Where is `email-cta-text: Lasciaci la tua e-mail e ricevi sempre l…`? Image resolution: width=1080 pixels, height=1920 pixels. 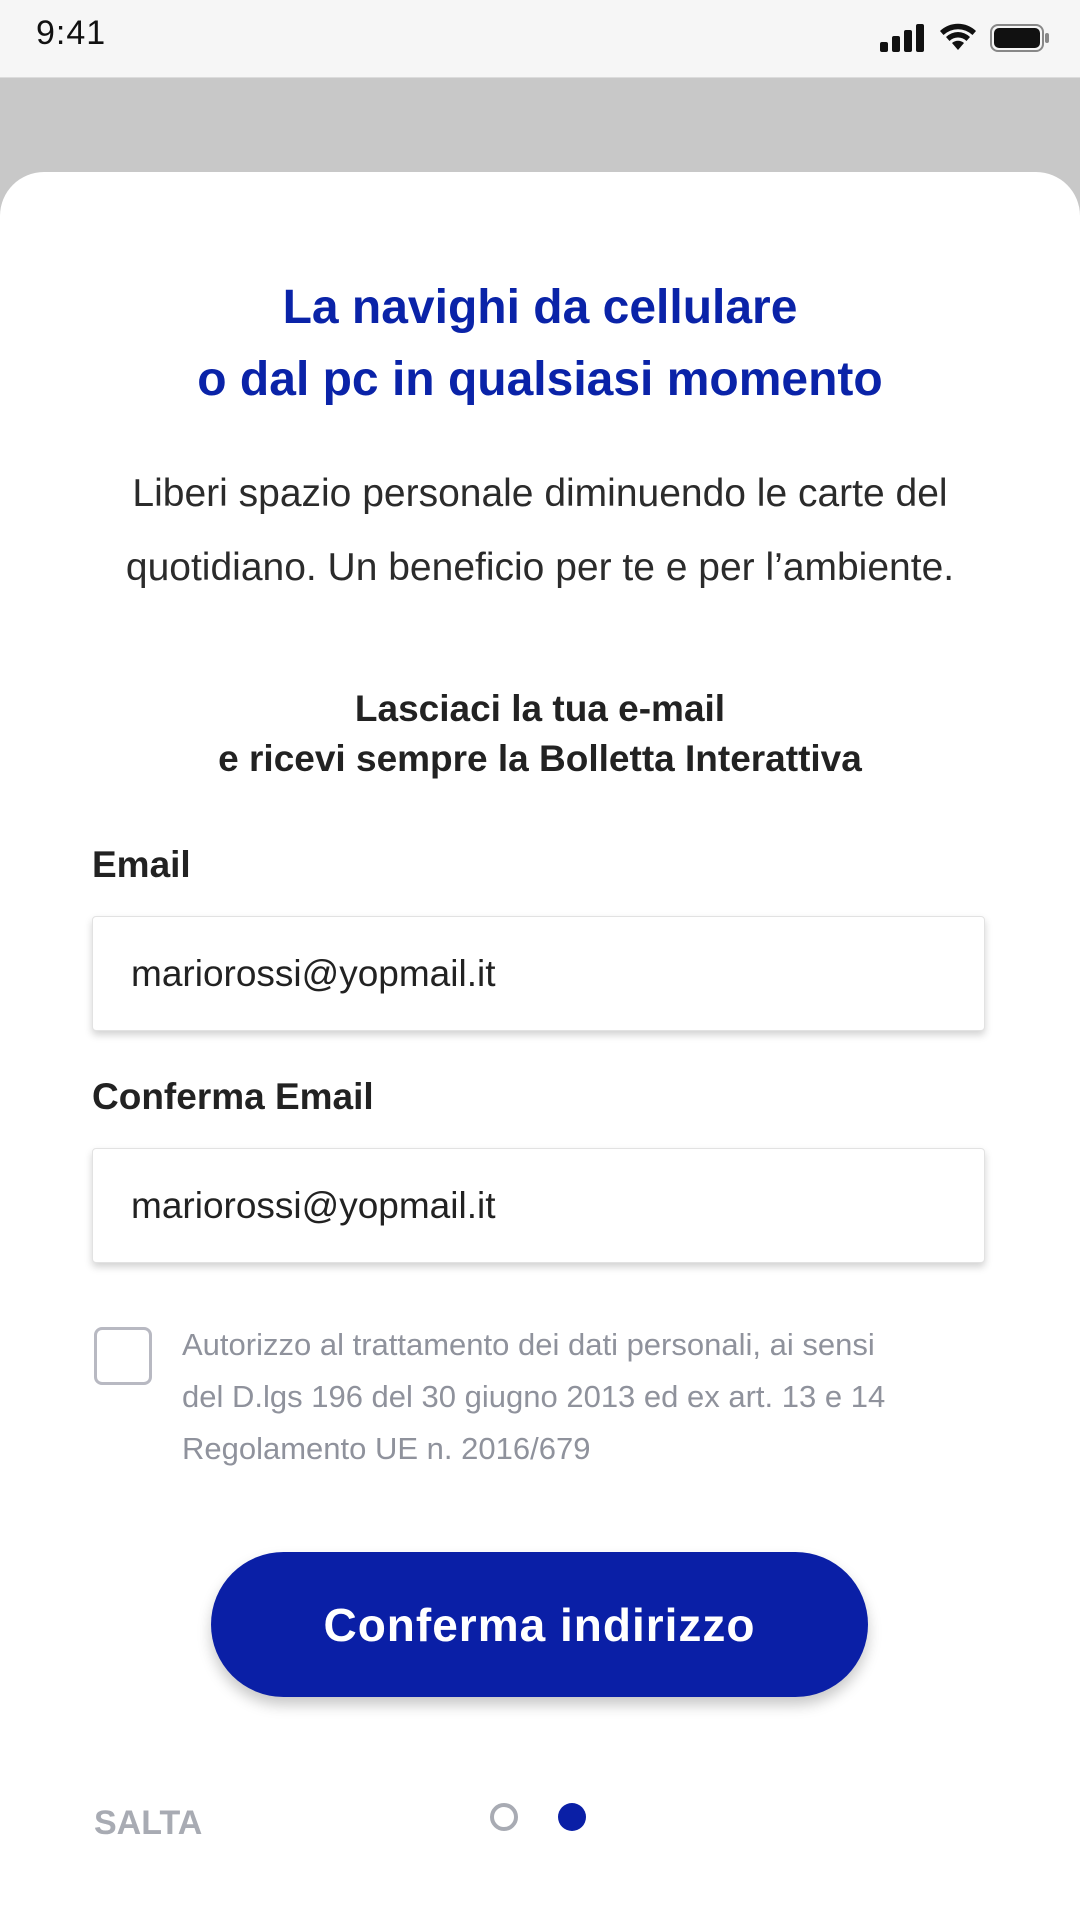
email-cta-text: Lasciaci la tua e-mail e ricevi sempre l… is located at coordinates (540, 734).